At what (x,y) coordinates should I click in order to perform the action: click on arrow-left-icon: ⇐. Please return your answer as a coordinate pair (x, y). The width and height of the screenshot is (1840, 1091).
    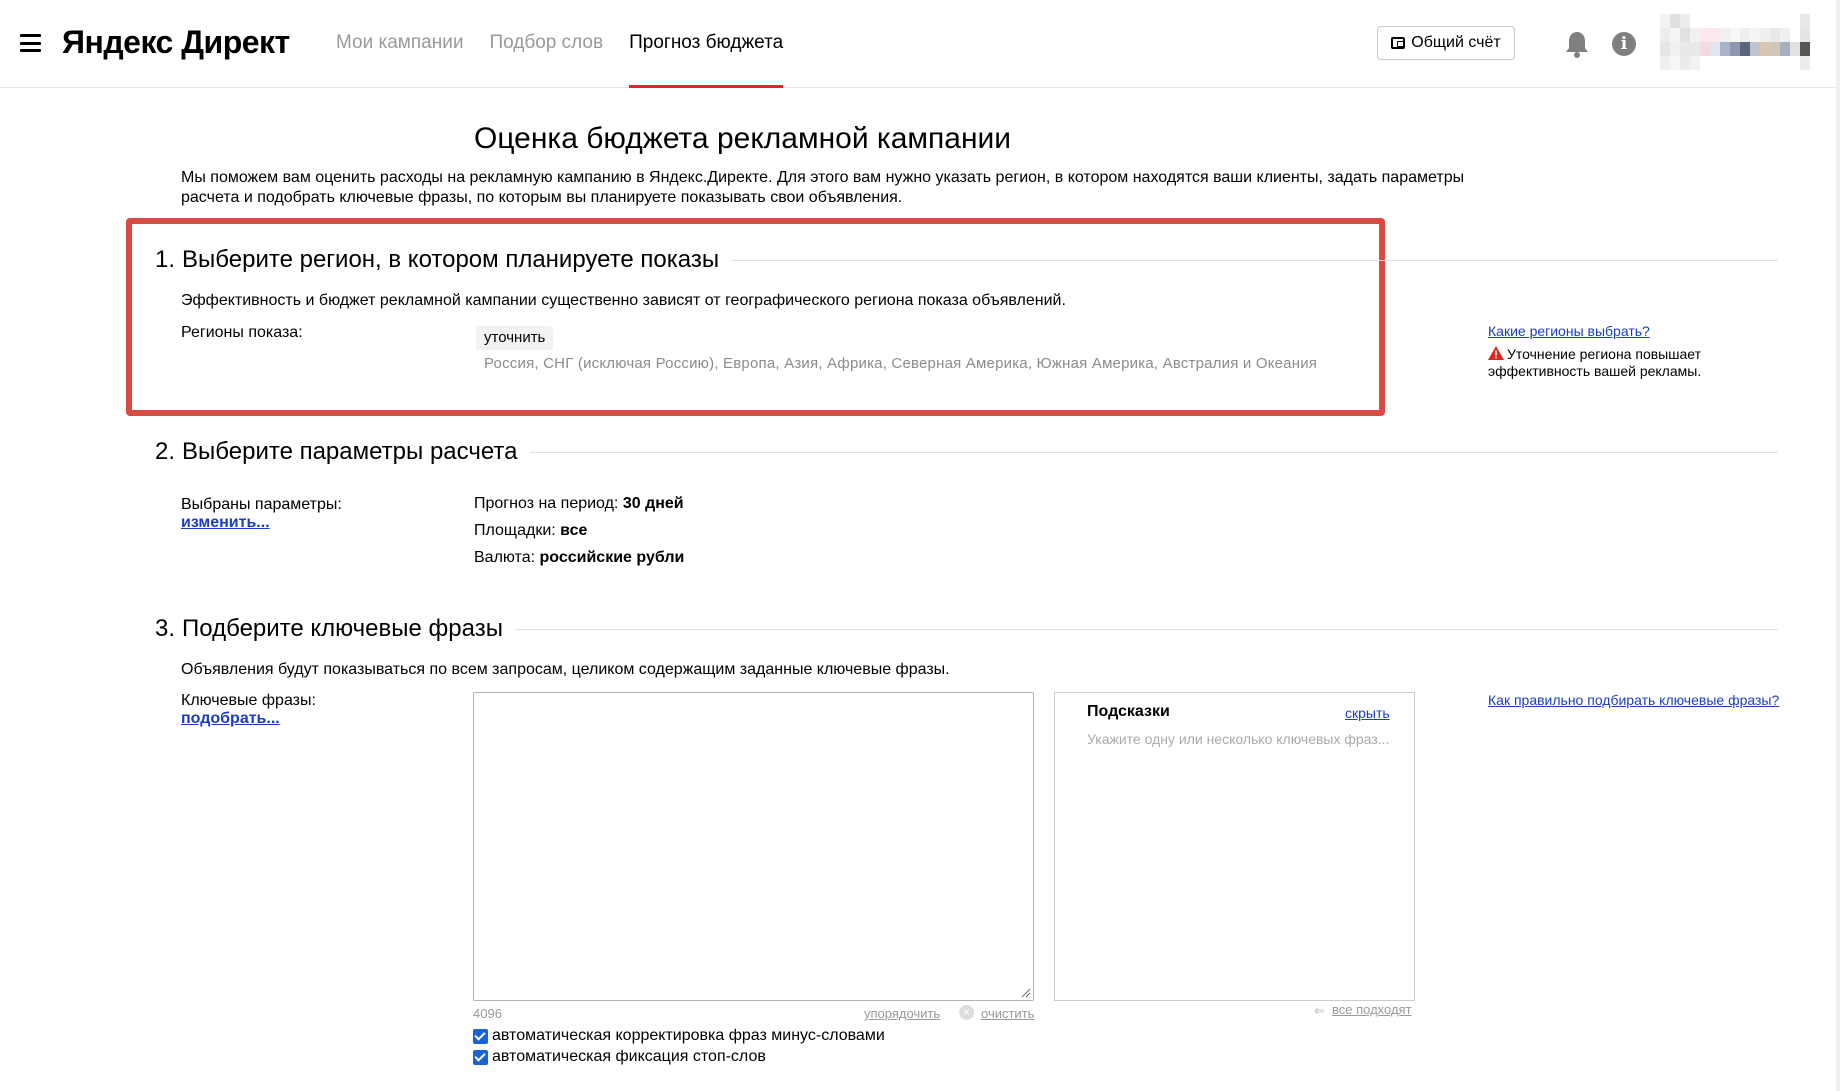
    Looking at the image, I should click on (1319, 1010).